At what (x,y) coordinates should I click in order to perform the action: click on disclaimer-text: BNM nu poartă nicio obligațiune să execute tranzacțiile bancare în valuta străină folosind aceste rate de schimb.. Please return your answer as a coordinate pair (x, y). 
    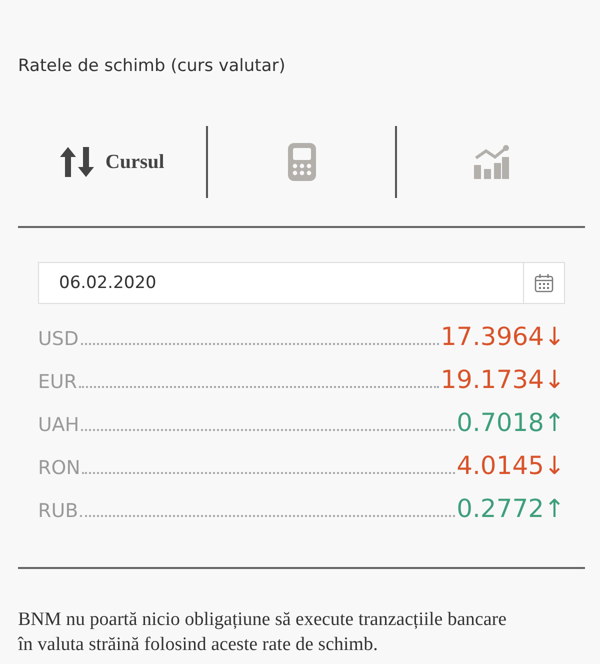
    Looking at the image, I should click on (263, 632).